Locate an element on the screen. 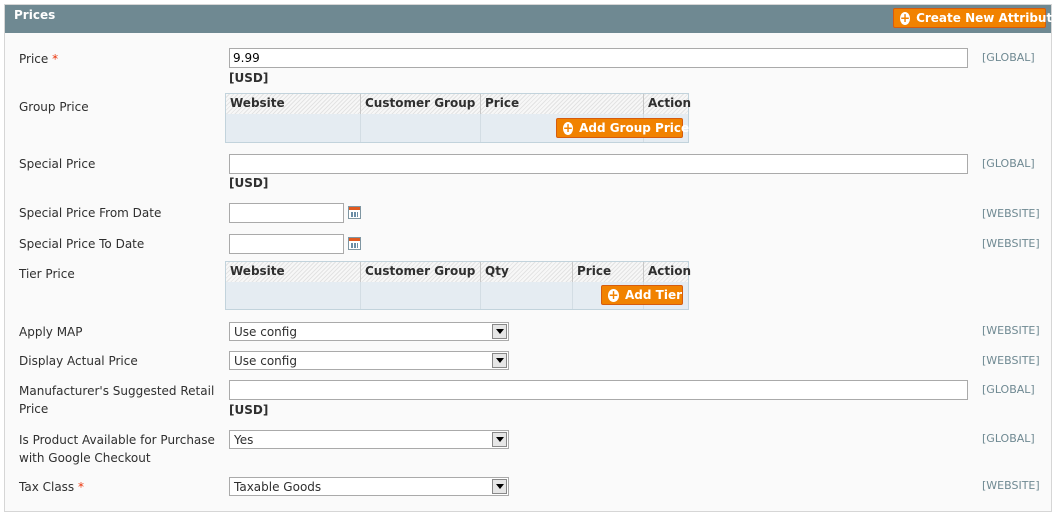 This screenshot has height=516, width=1057. price-scope: [GLOBAL] is located at coordinates (1008, 57).